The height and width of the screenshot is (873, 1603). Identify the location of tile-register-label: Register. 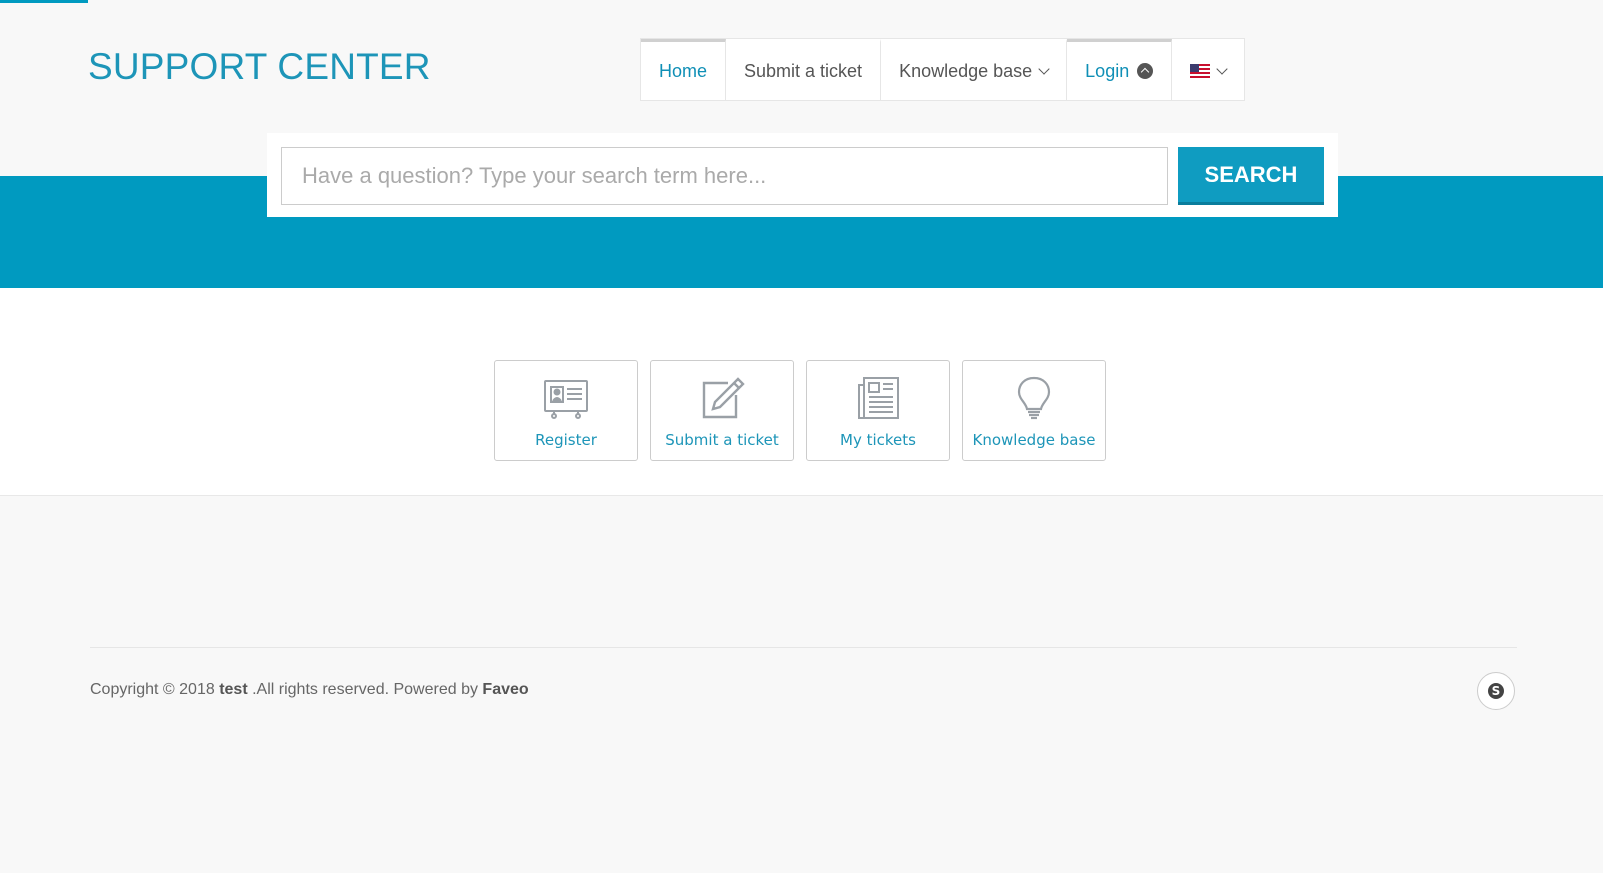
(566, 440).